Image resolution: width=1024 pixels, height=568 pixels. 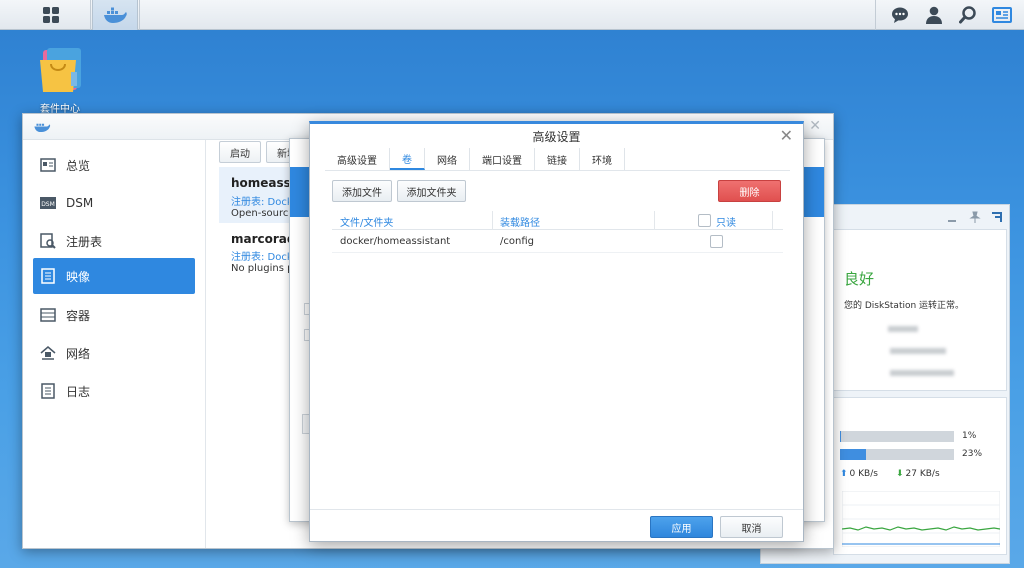 What do you see at coordinates (904, 306) in the screenshot?
I see `health-description: 您的 DiskStation 运转正常。` at bounding box center [904, 306].